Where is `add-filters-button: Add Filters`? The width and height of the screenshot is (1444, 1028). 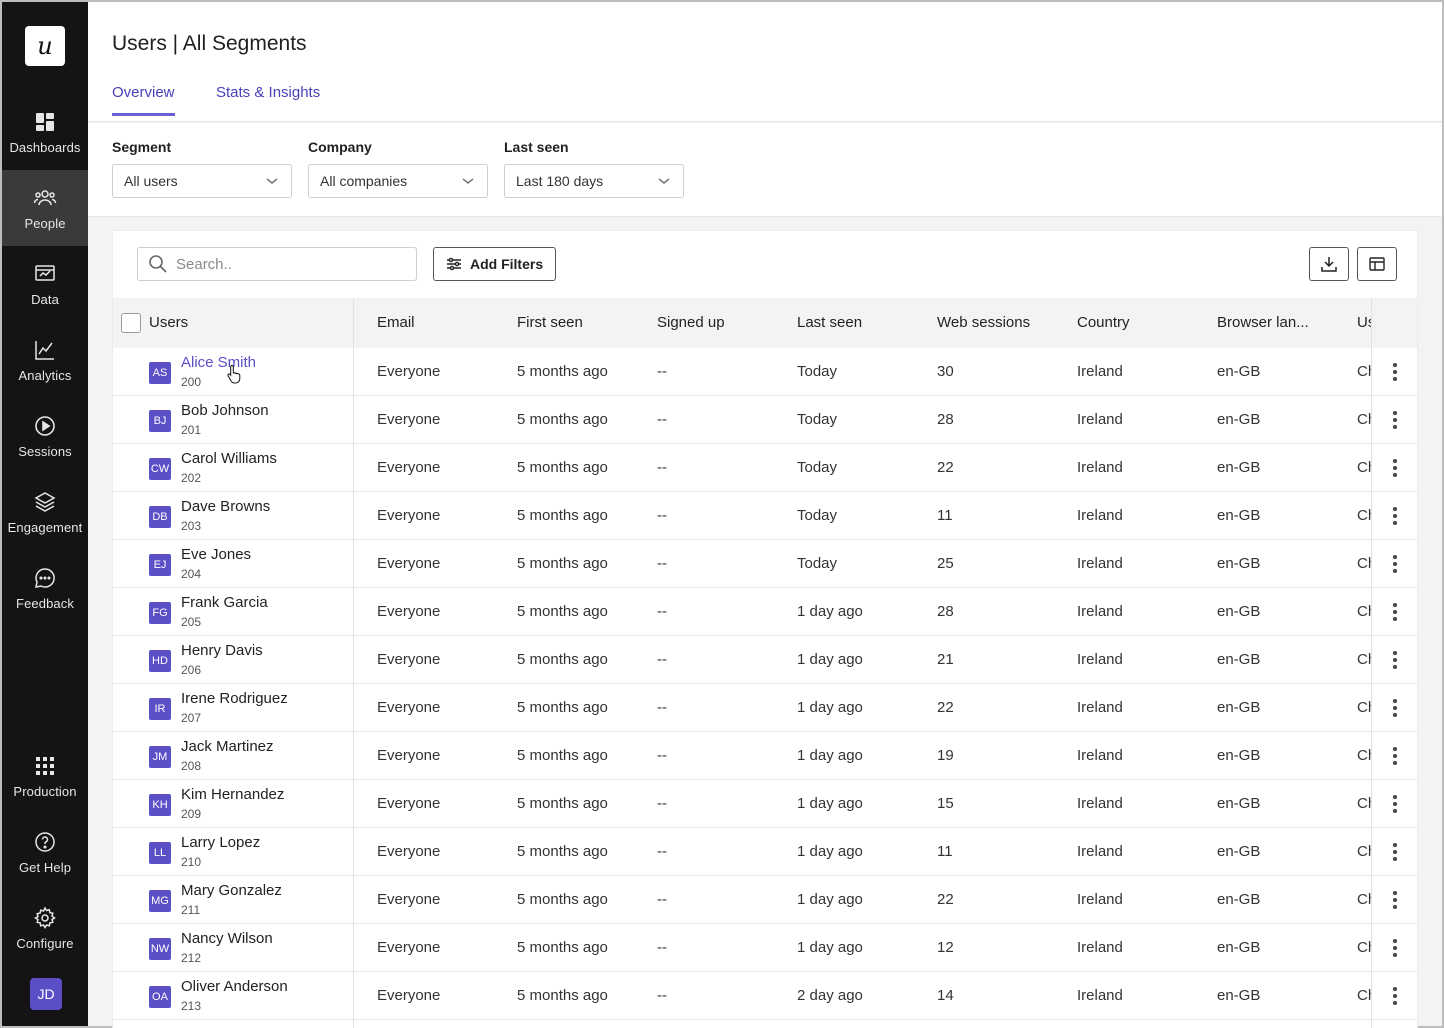
add-filters-button: Add Filters is located at coordinates (495, 264).